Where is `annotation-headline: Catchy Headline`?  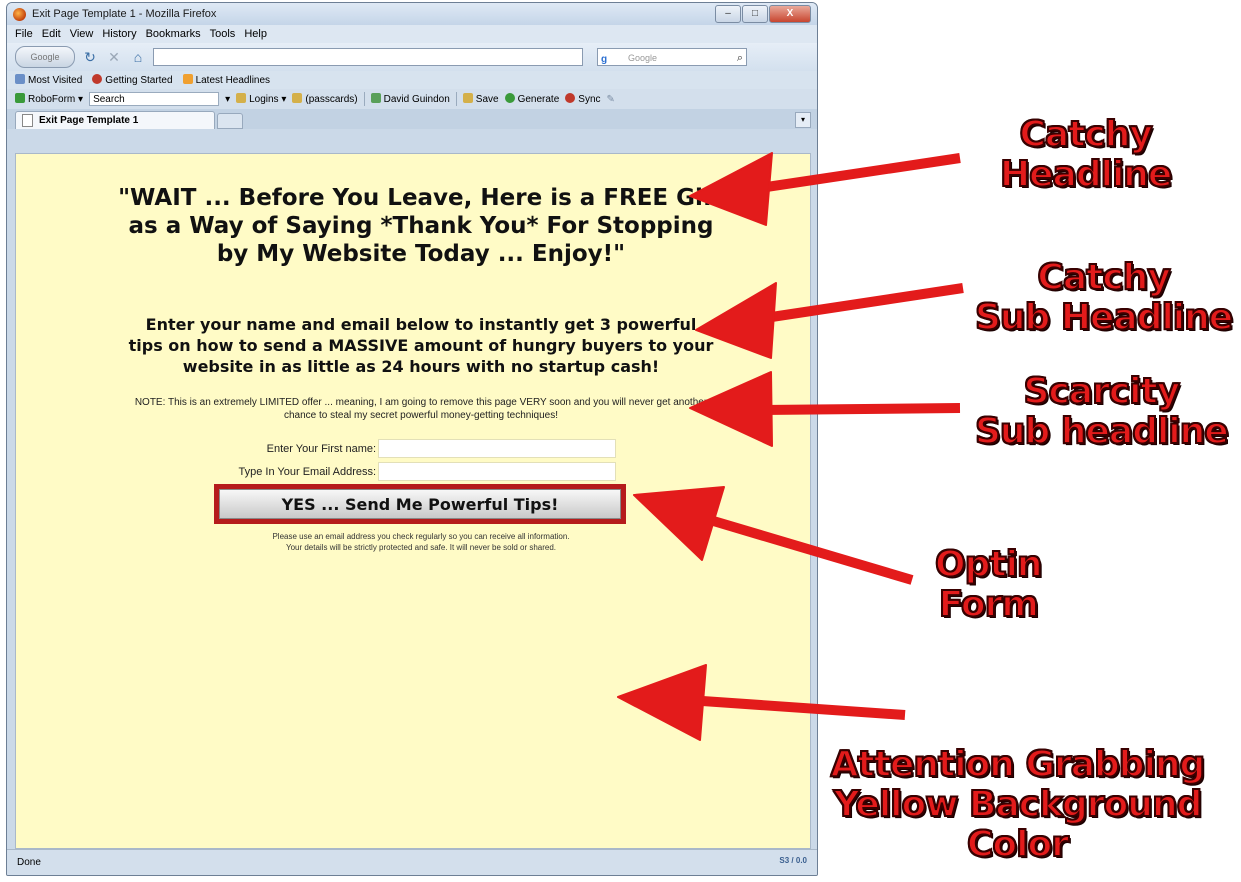 annotation-headline: Catchy Headline is located at coordinates (1086, 155).